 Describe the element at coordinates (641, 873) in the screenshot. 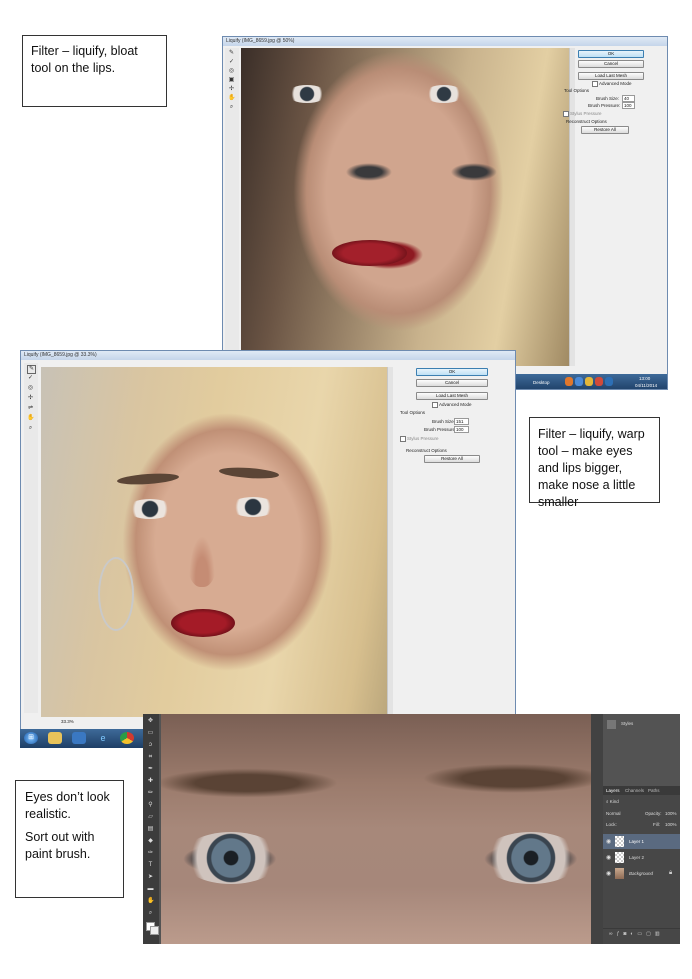

I see `layer-row: ◉ Background 🔒︎` at that location.